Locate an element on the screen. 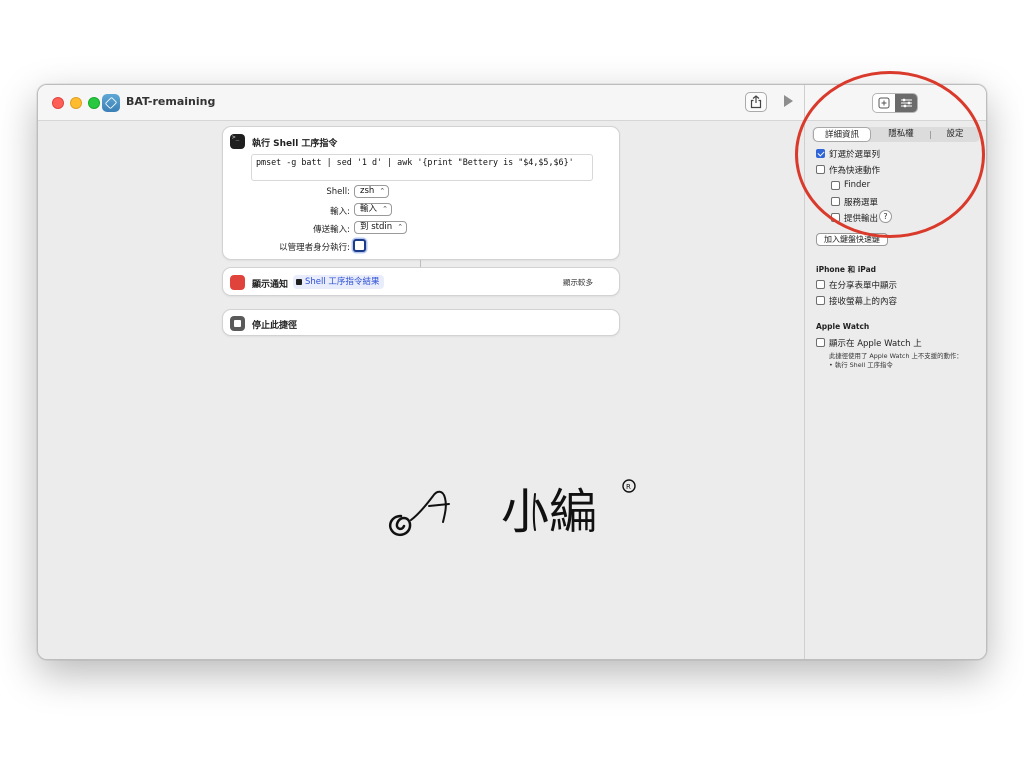 The height and width of the screenshot is (768, 1024). shortcut-icon is located at coordinates (111, 103).